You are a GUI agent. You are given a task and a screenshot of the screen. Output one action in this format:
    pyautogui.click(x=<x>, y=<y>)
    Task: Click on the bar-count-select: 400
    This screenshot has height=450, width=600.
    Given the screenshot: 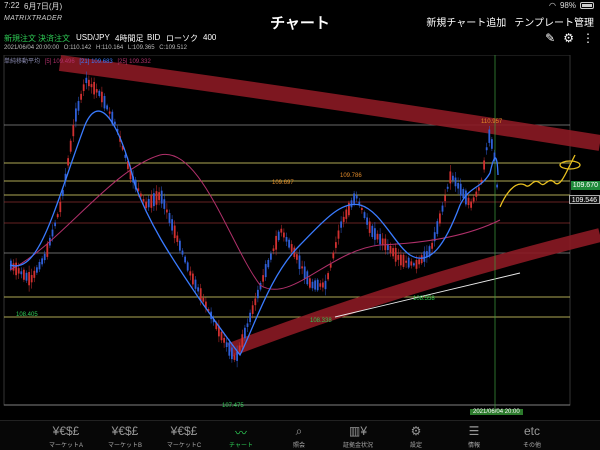 What is the action you would take?
    pyautogui.click(x=209, y=37)
    